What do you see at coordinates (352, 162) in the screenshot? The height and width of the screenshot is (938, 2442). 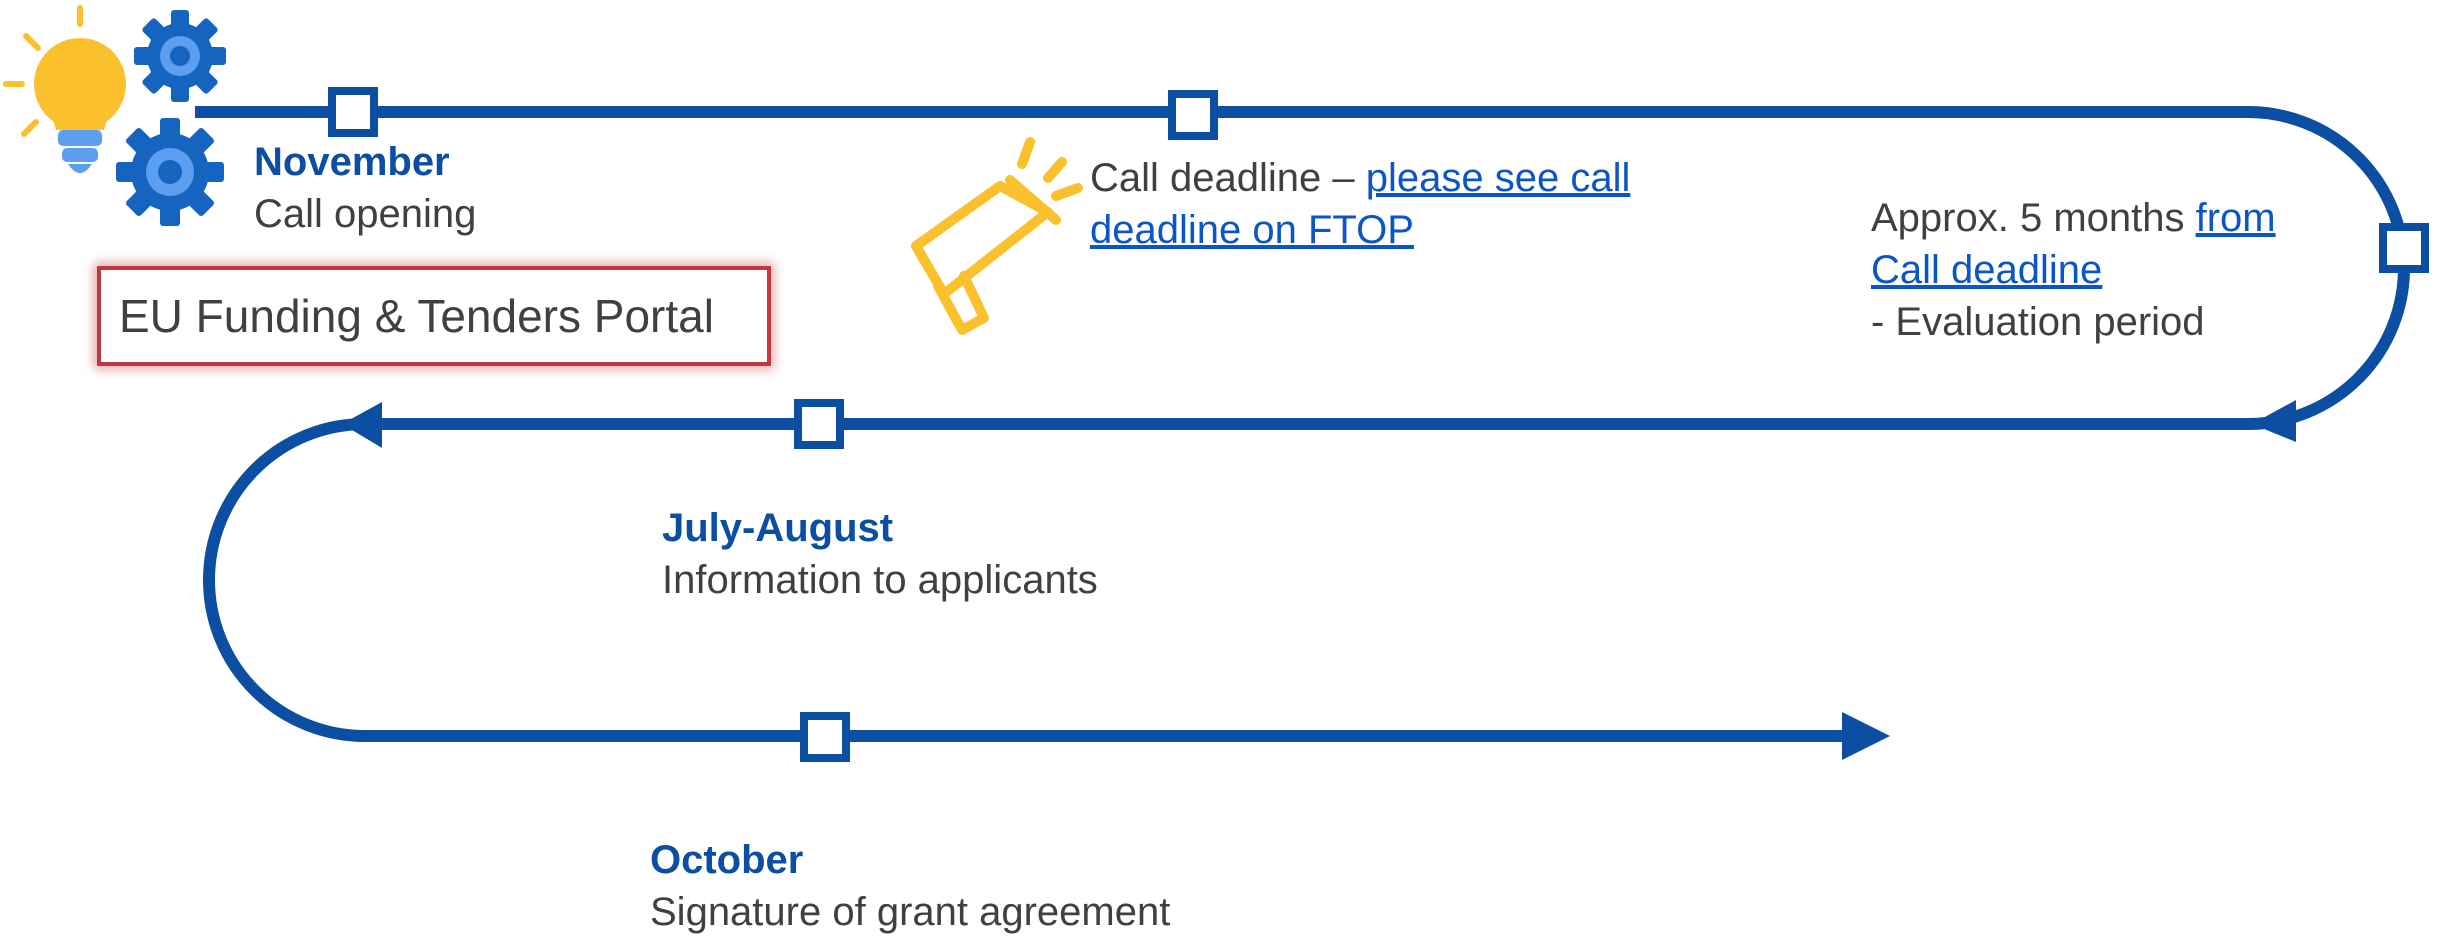 I see `stage-november-month: November` at bounding box center [352, 162].